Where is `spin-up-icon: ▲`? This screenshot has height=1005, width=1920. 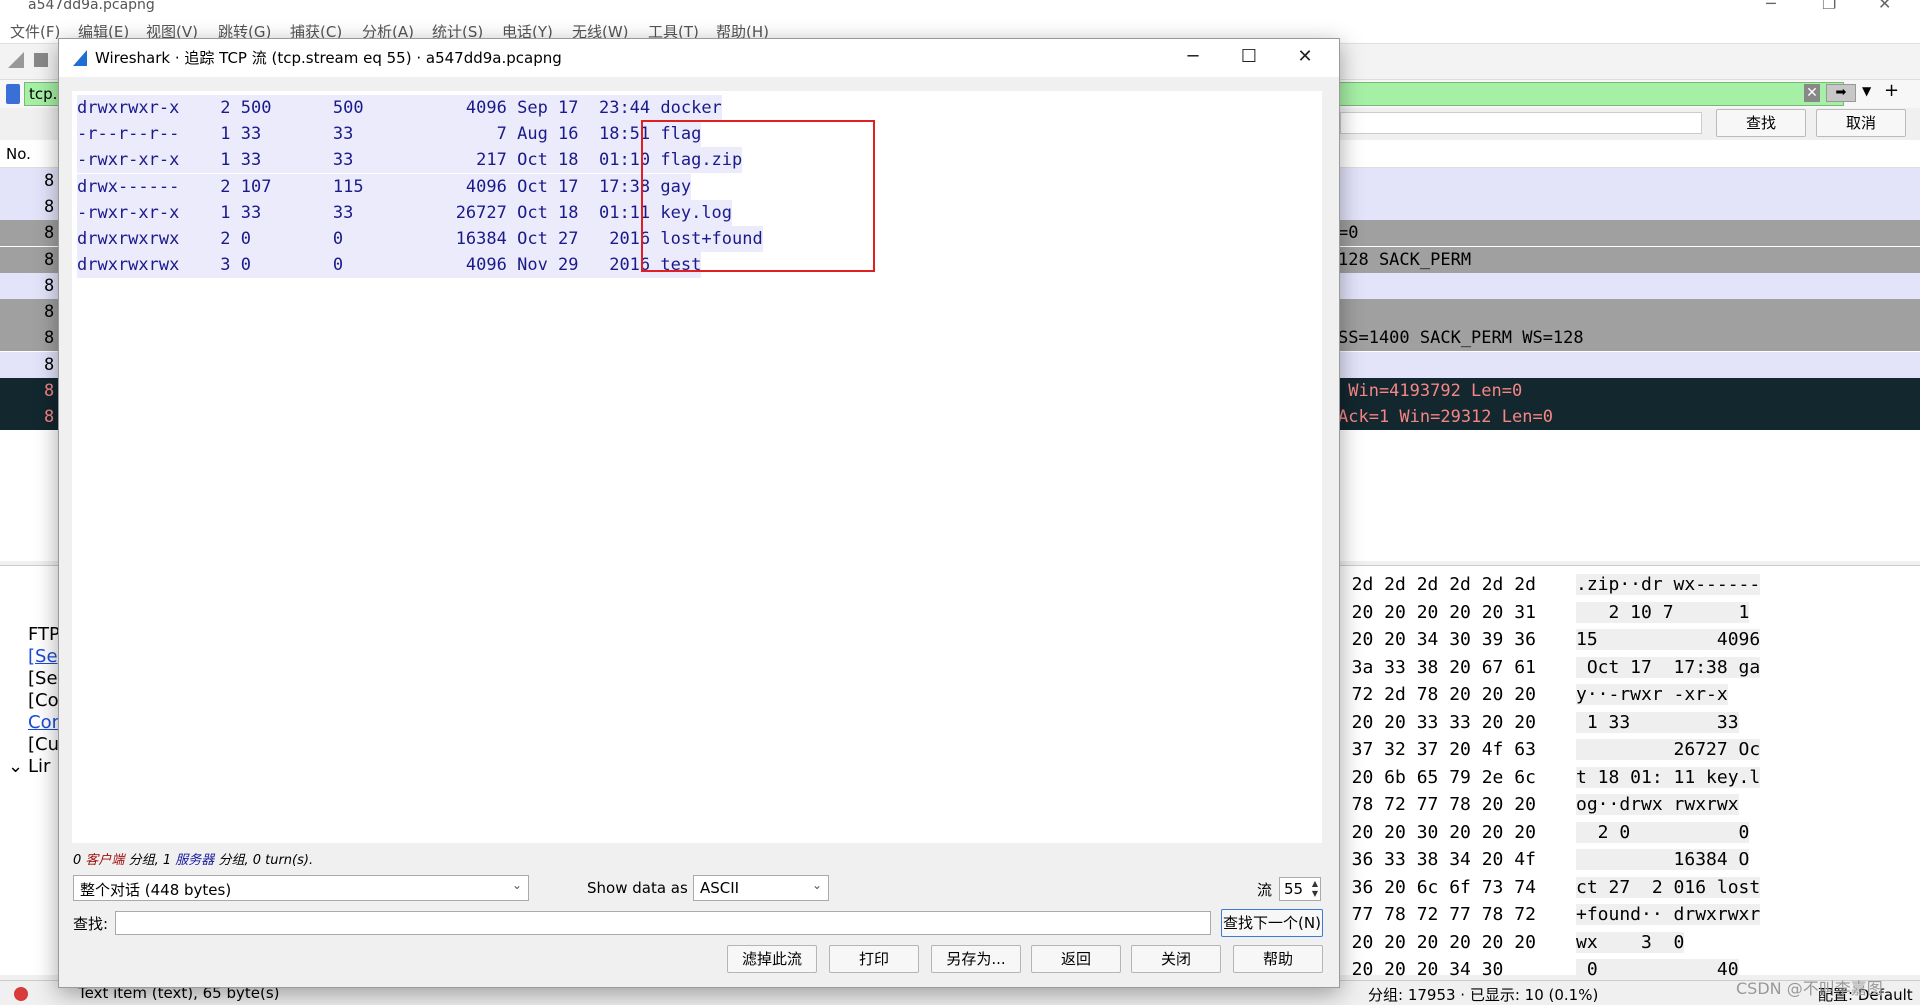
spin-up-icon: ▲ is located at coordinates (1315, 883).